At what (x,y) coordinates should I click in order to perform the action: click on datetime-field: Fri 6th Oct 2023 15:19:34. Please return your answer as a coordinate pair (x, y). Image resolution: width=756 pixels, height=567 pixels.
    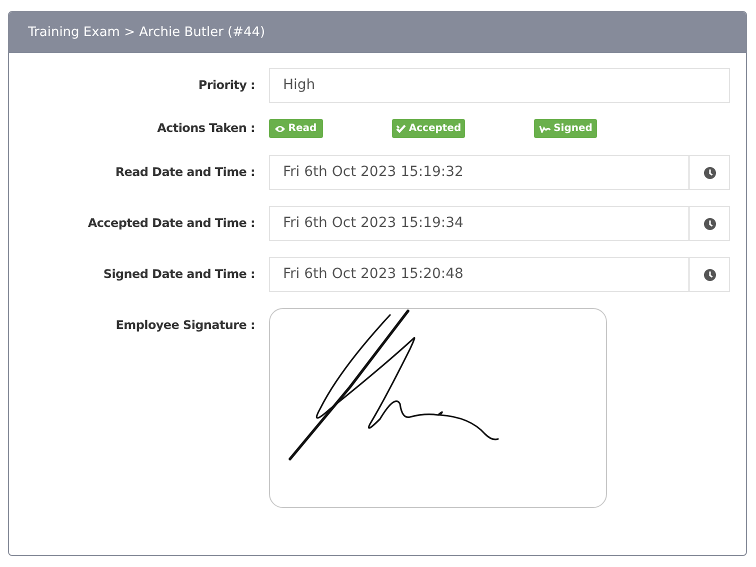
    Looking at the image, I should click on (499, 223).